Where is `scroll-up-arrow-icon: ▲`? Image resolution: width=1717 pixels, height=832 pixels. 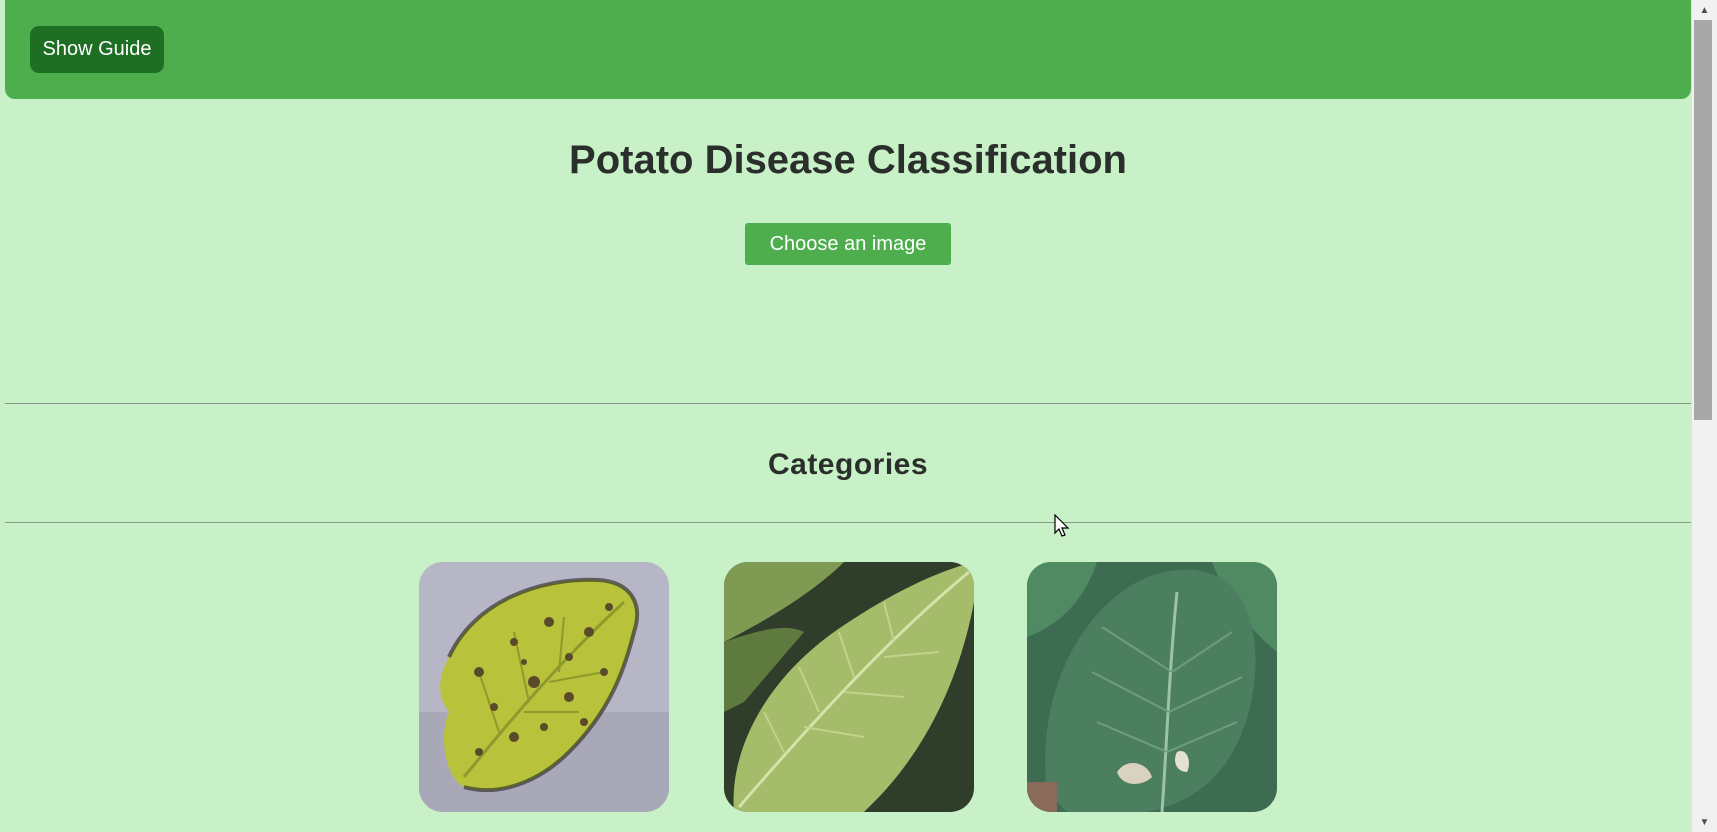 scroll-up-arrow-icon: ▲ is located at coordinates (1704, 10).